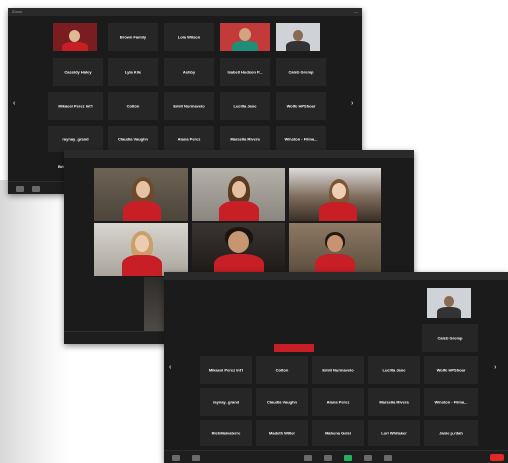 This screenshot has height=463, width=508. What do you see at coordinates (336, 456) in the screenshot?
I see `meeting-controls` at bounding box center [336, 456].